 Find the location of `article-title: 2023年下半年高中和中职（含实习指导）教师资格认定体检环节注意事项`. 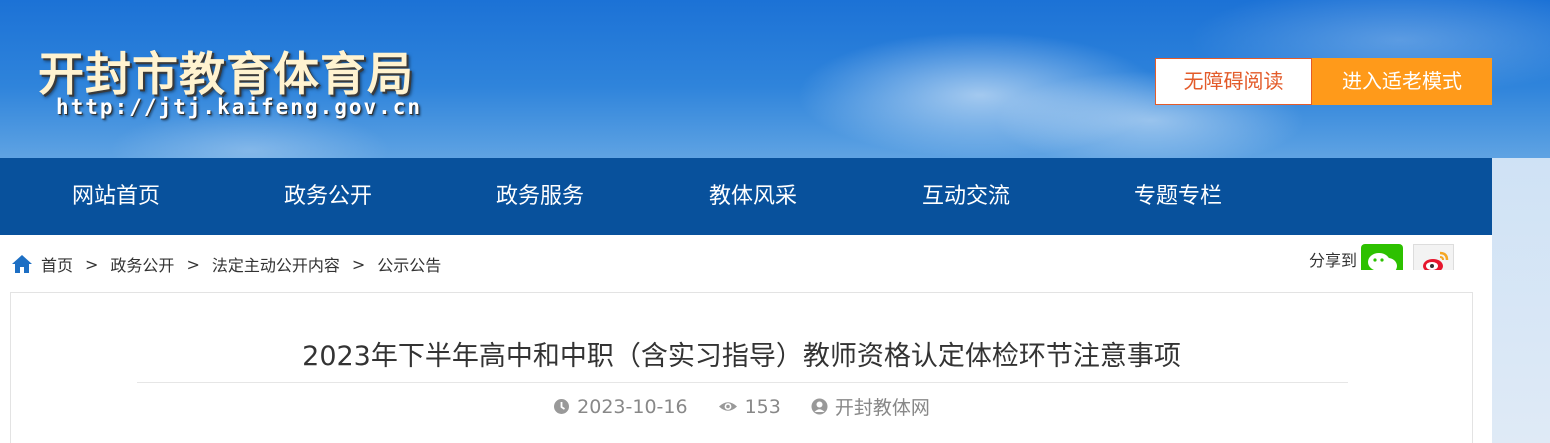

article-title: 2023年下半年高中和中职（含实习指导）教师资格认定体检环节注意事项 is located at coordinates (741, 356).